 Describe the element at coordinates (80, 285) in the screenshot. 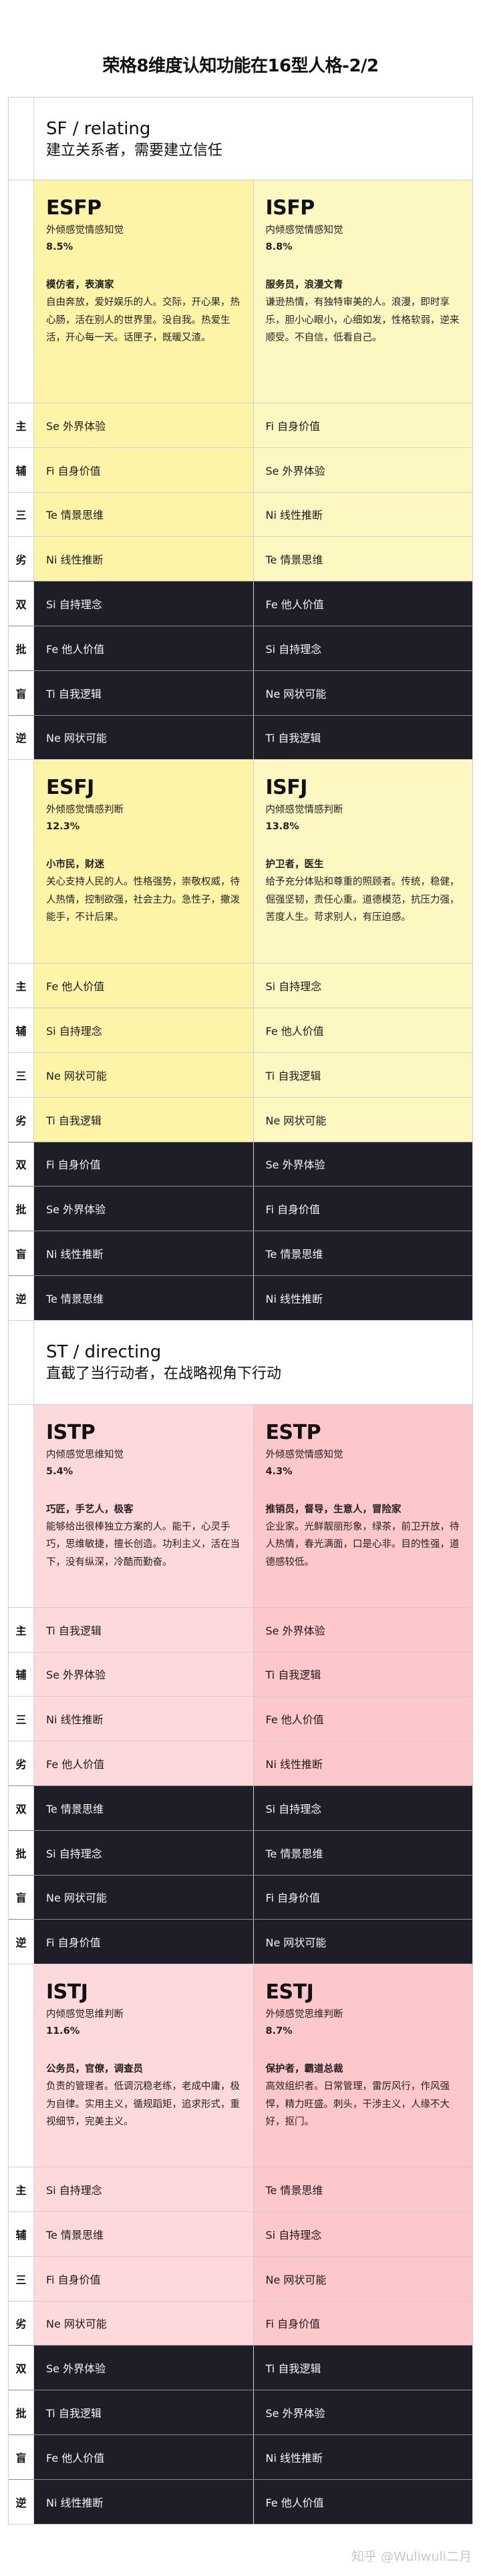

I see `type-nickname: 模仿者，表演家` at that location.